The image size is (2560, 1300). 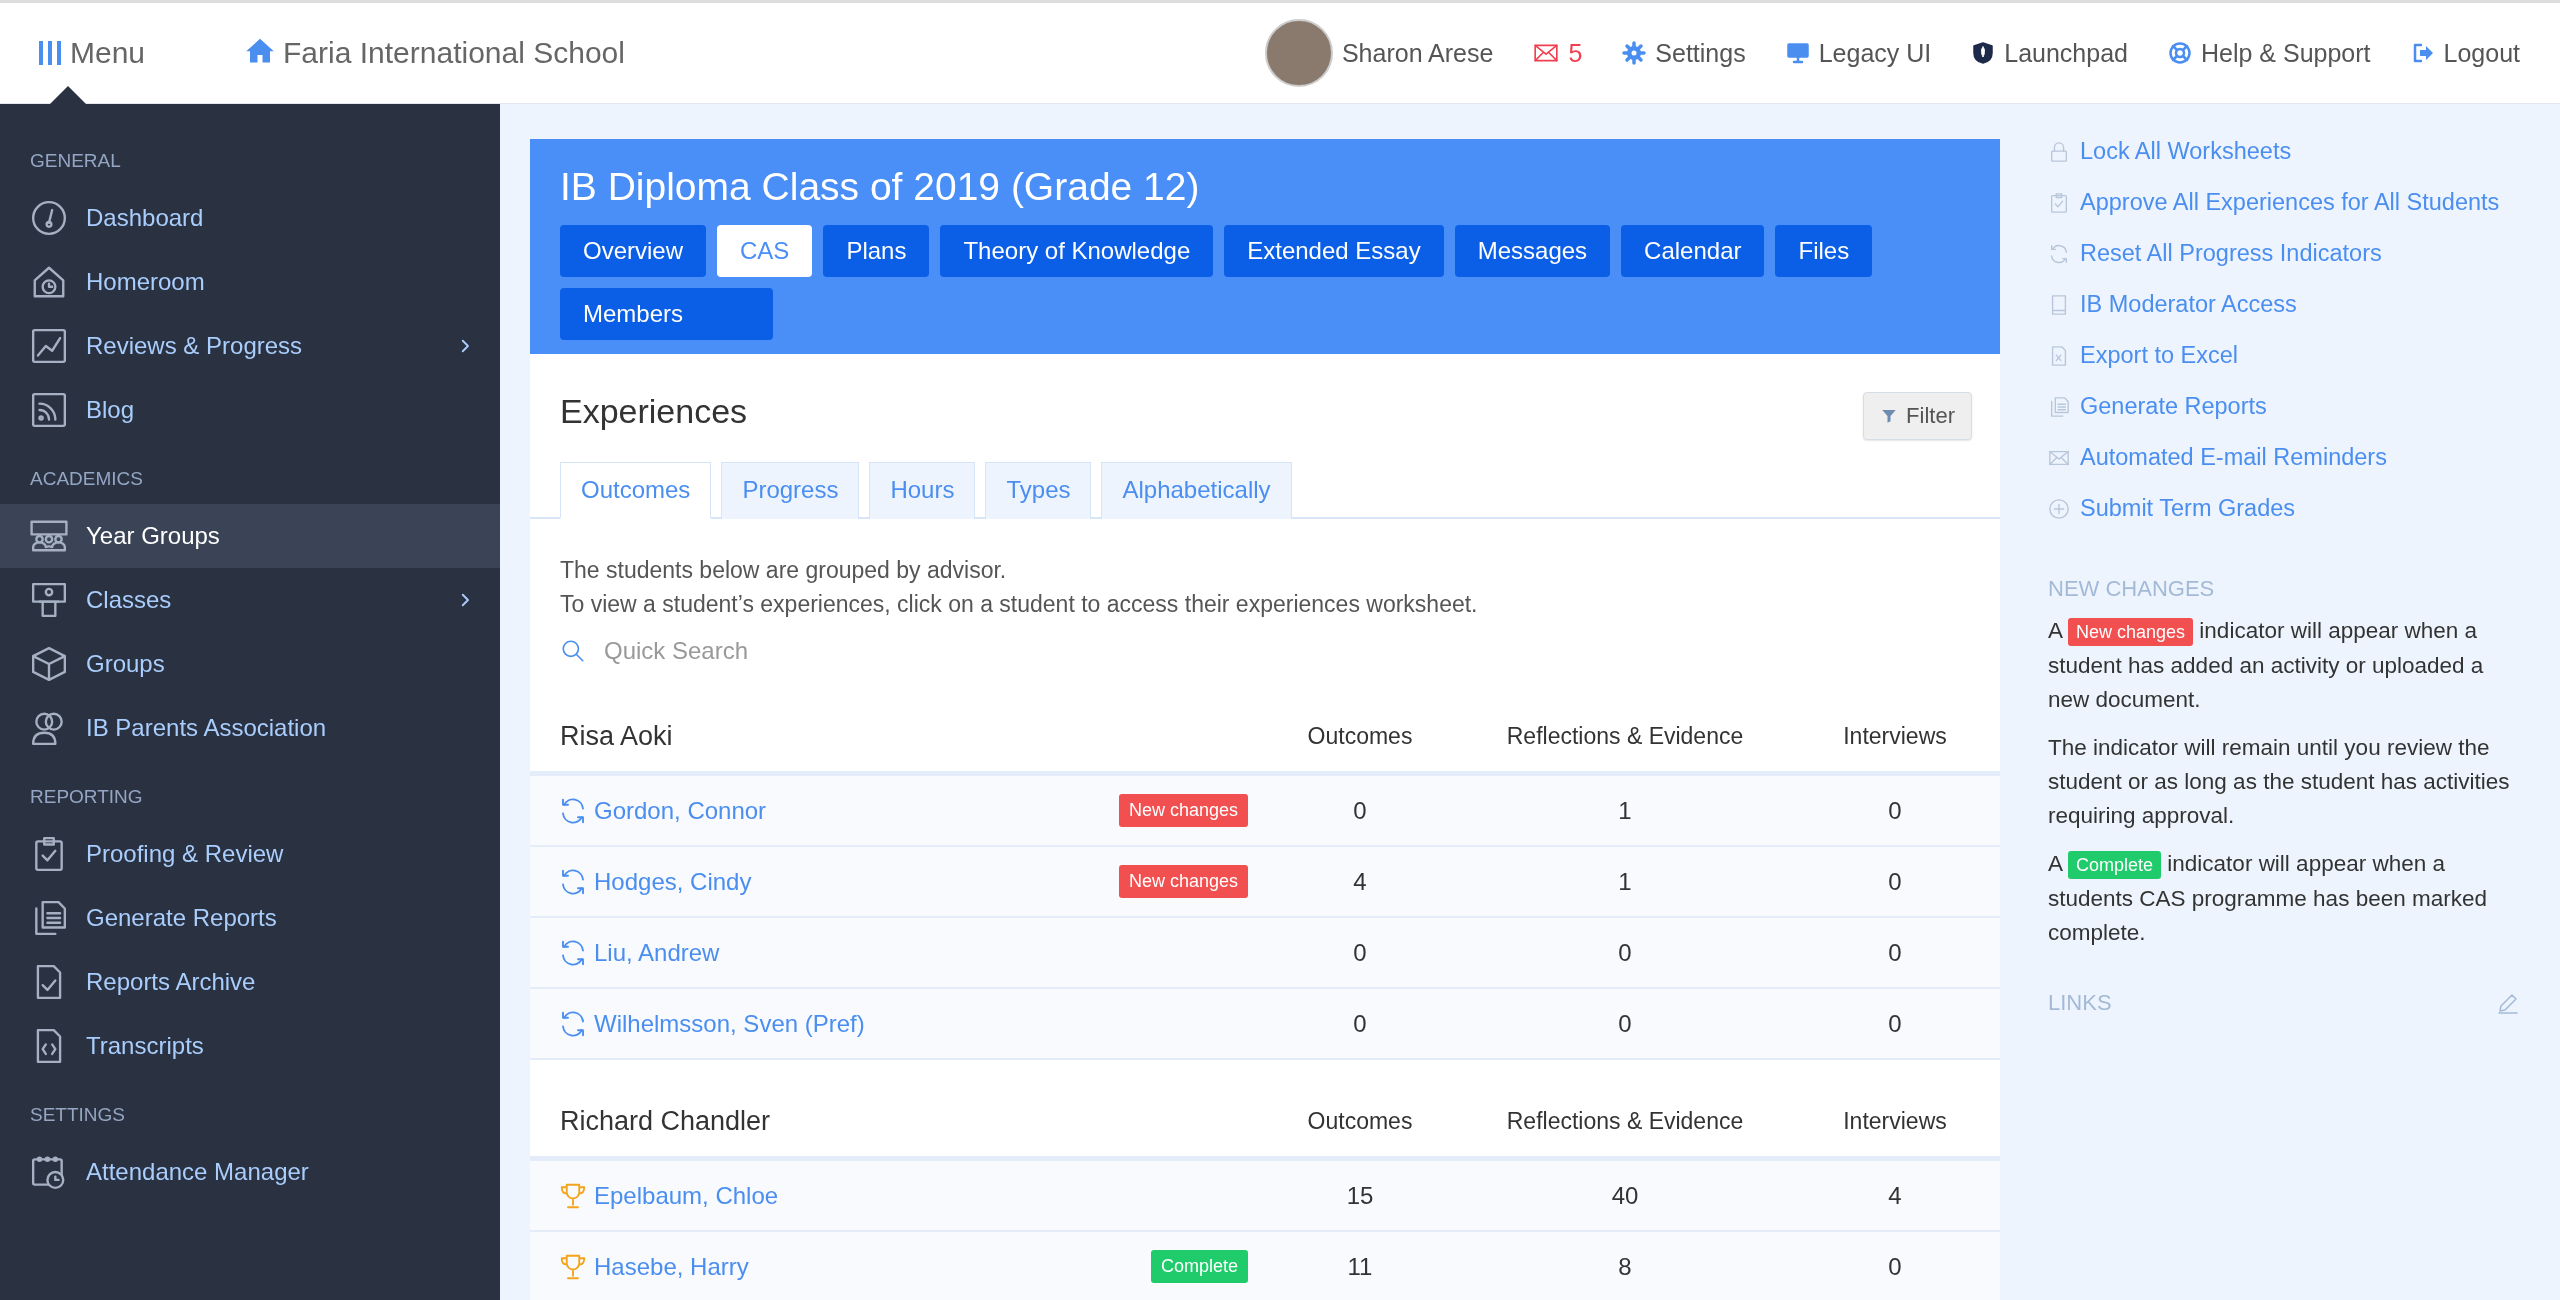 What do you see at coordinates (2049, 53) in the screenshot?
I see `shield-link: Launchpad` at bounding box center [2049, 53].